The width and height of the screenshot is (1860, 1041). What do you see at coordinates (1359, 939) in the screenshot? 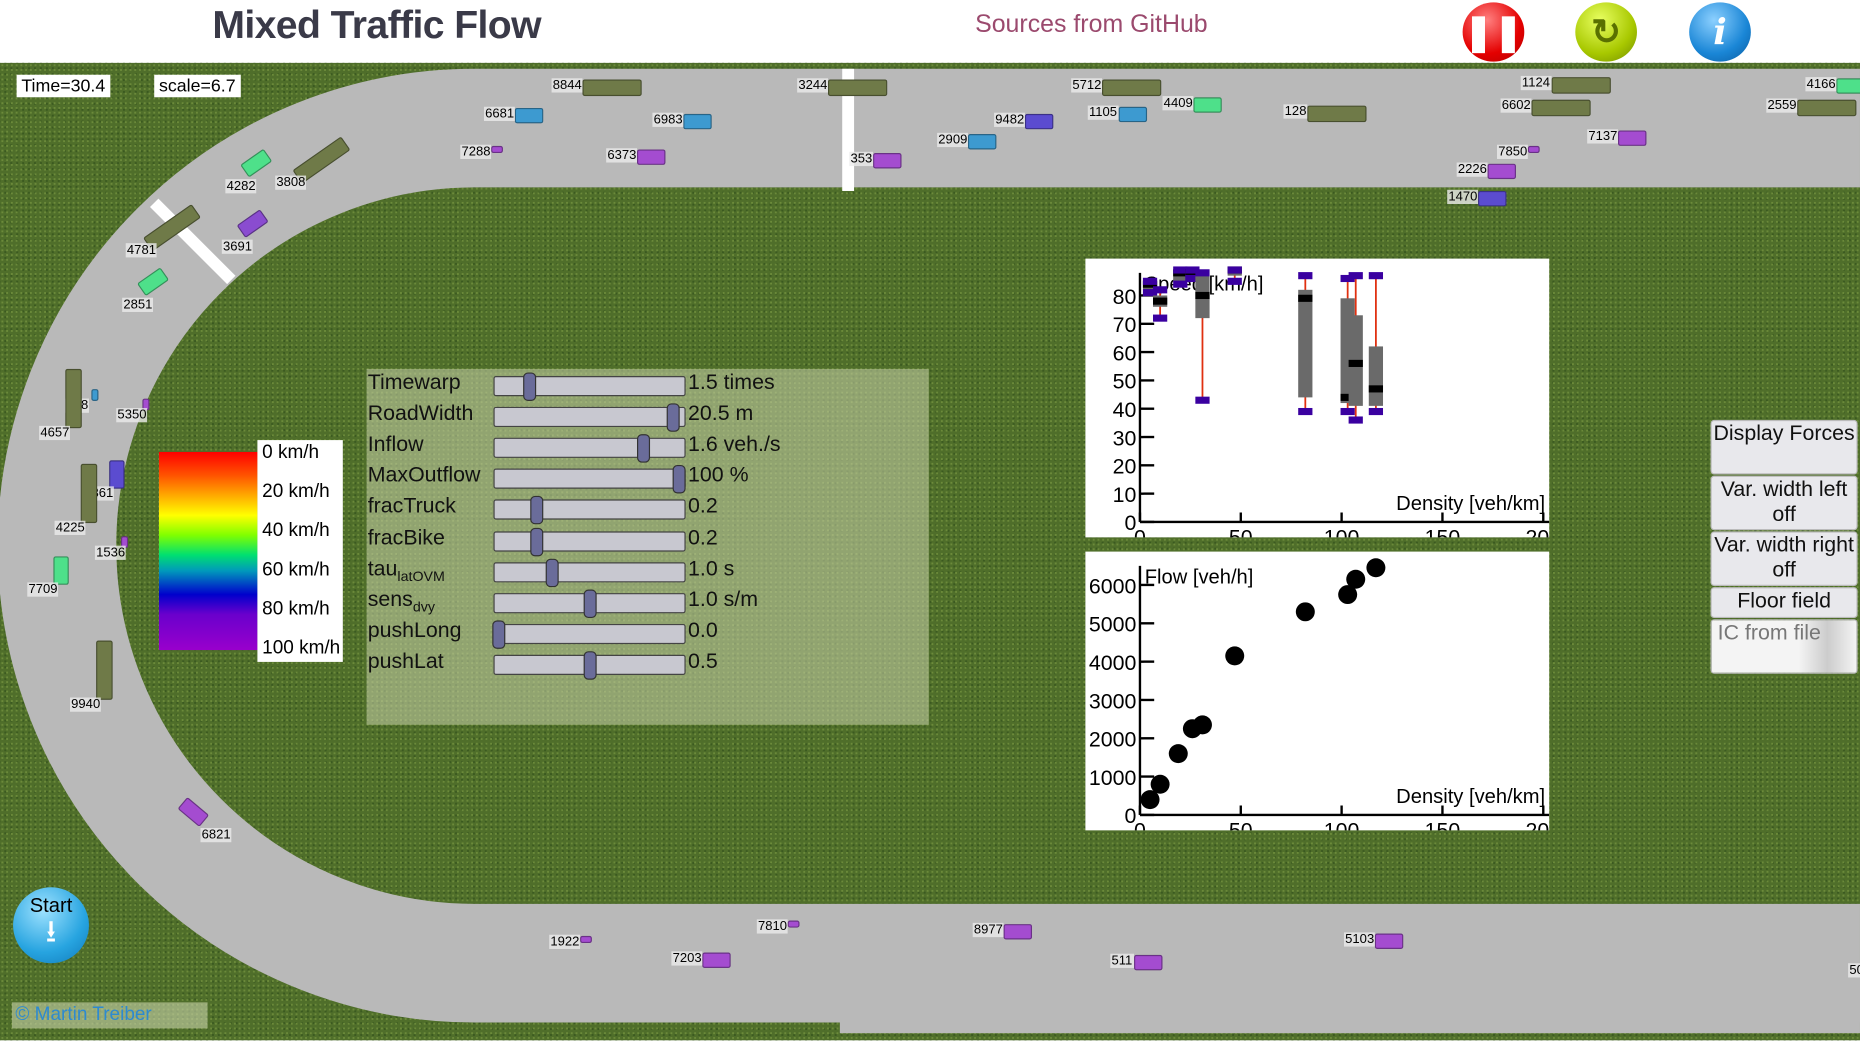
I see `vehicle-id-label: 5103` at bounding box center [1359, 939].